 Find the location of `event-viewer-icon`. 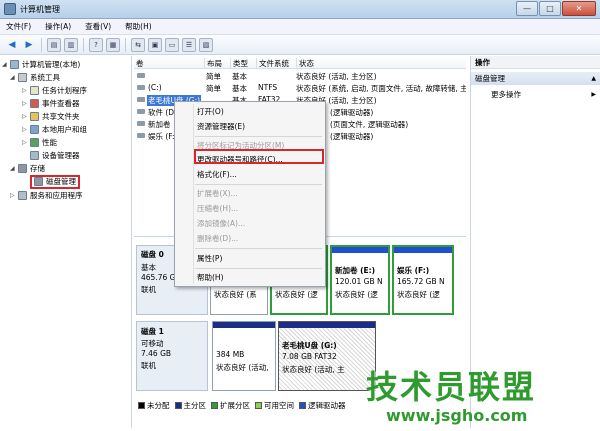

event-viewer-icon is located at coordinates (34, 103).